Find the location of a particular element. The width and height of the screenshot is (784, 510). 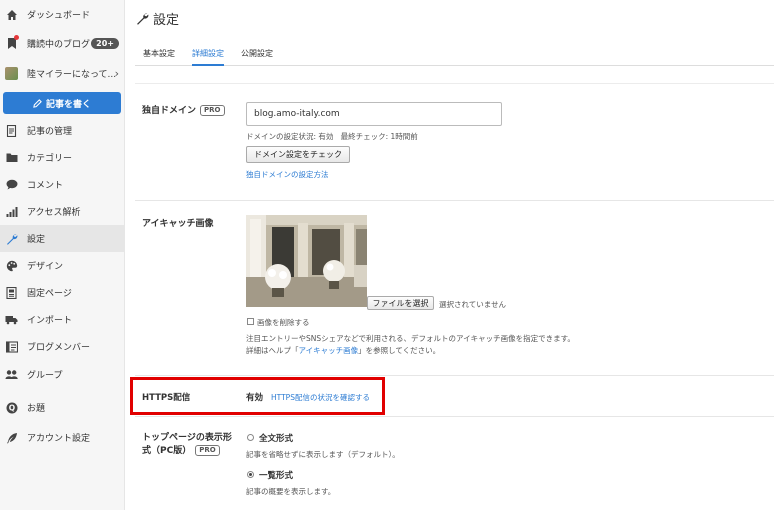

blog-thumbnail-icon is located at coordinates (11, 73).